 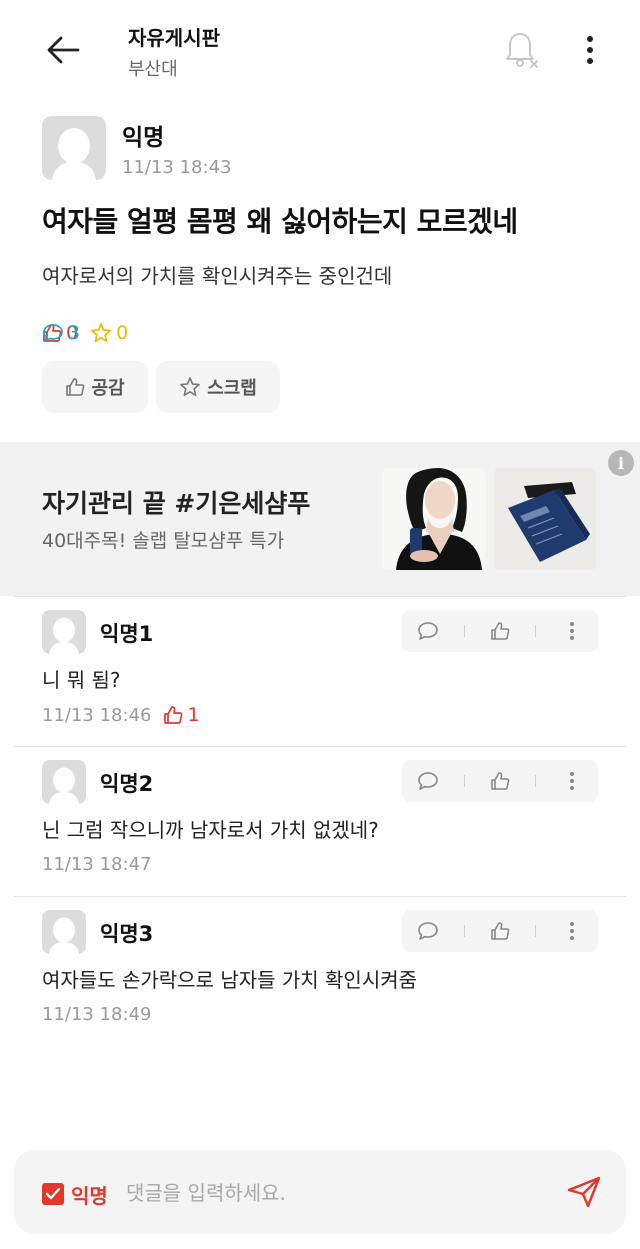 I want to click on comment-item: 익명3 여자들도 손가락으로 남자들 가치 확인시켜줌 11/13 18:49, so click(x=320, y=971).